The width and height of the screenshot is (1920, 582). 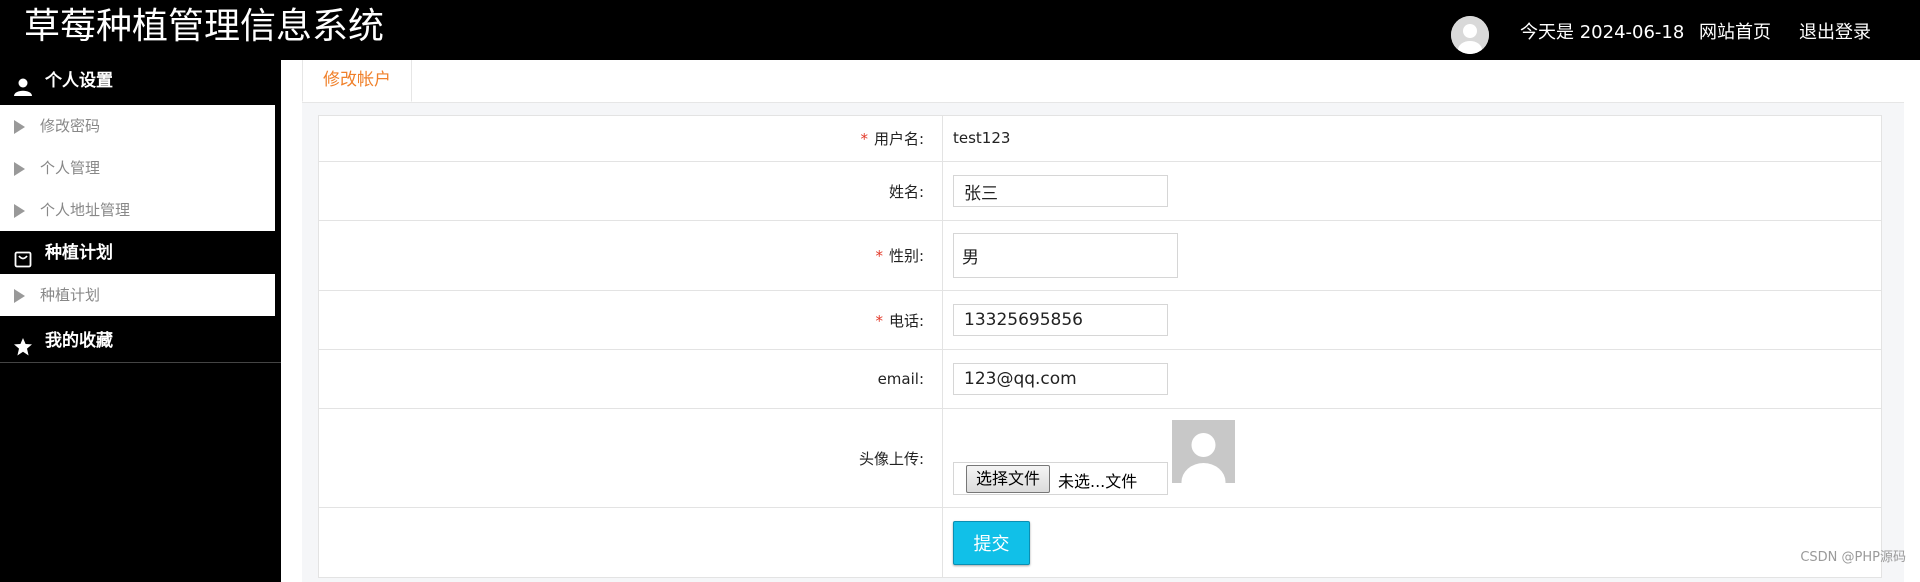 I want to click on form-label-cell: 姓名:, so click(x=630, y=191).